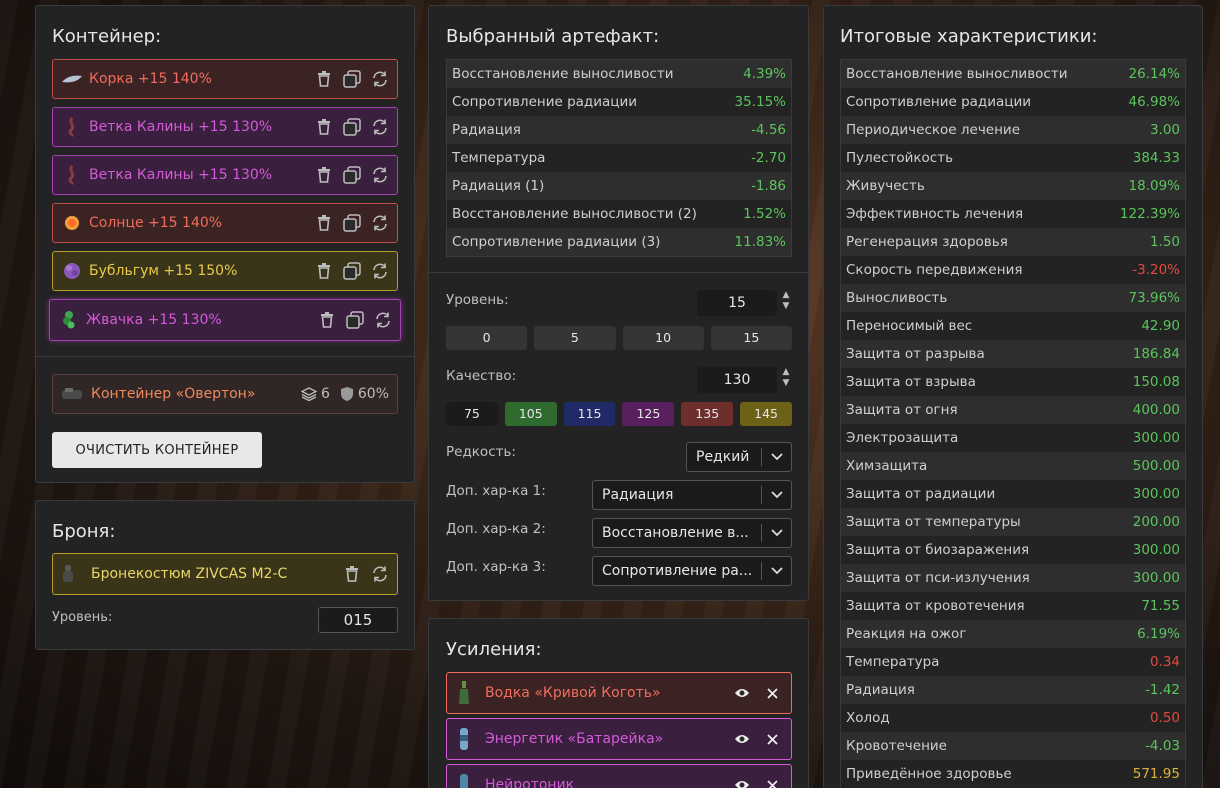 This screenshot has height=788, width=1220. I want to click on quality-preset-button: 145, so click(766, 414).